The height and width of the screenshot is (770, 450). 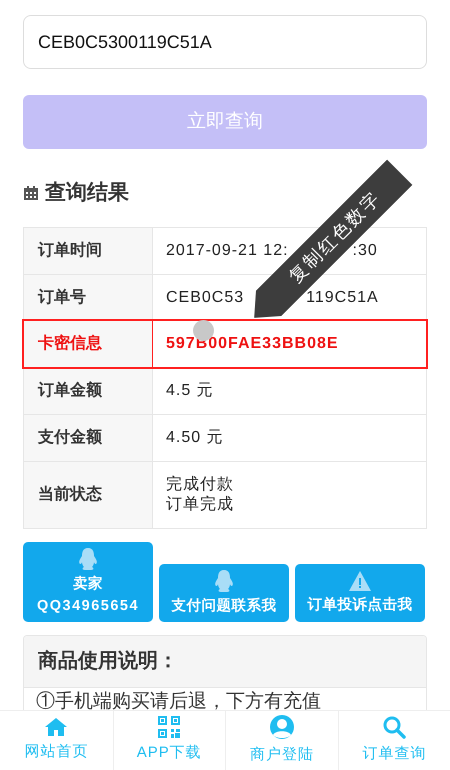 What do you see at coordinates (200, 484) in the screenshot?
I see `status-line: 完成付款` at bounding box center [200, 484].